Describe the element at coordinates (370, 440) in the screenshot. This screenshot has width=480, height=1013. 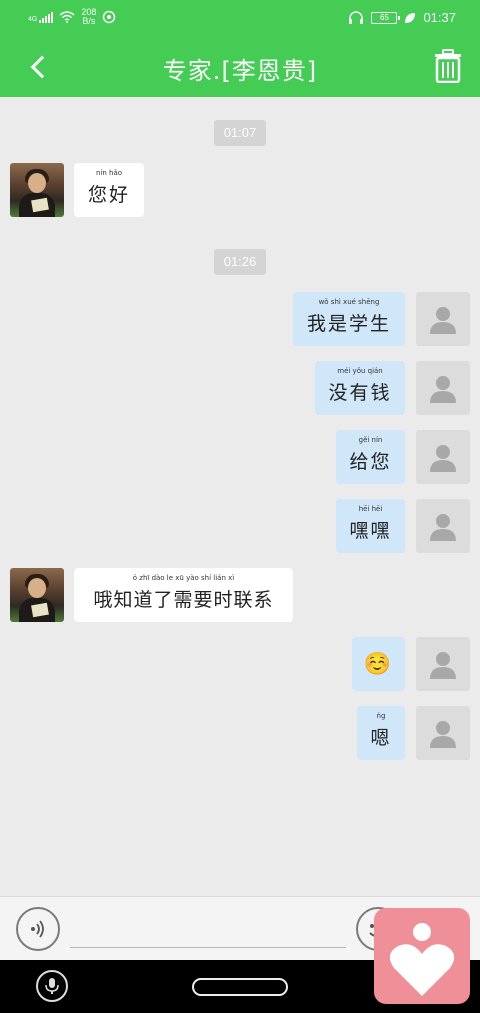
I see `pinyin-annotation: gěi nín` at that location.